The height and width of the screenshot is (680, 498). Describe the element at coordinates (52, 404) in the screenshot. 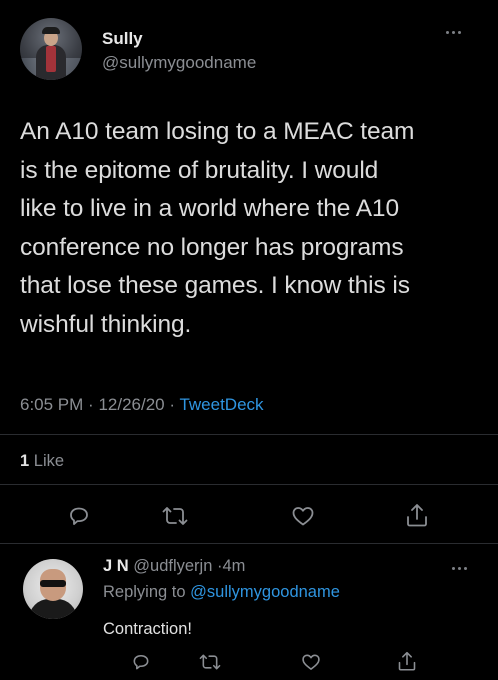

I see `tweet-time: 6:05 PM` at that location.